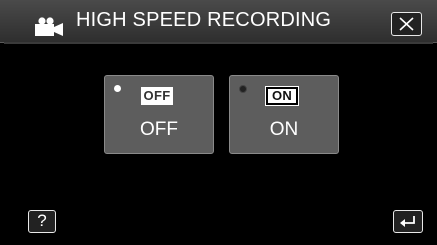  I want to click on close-button, so click(406, 24).